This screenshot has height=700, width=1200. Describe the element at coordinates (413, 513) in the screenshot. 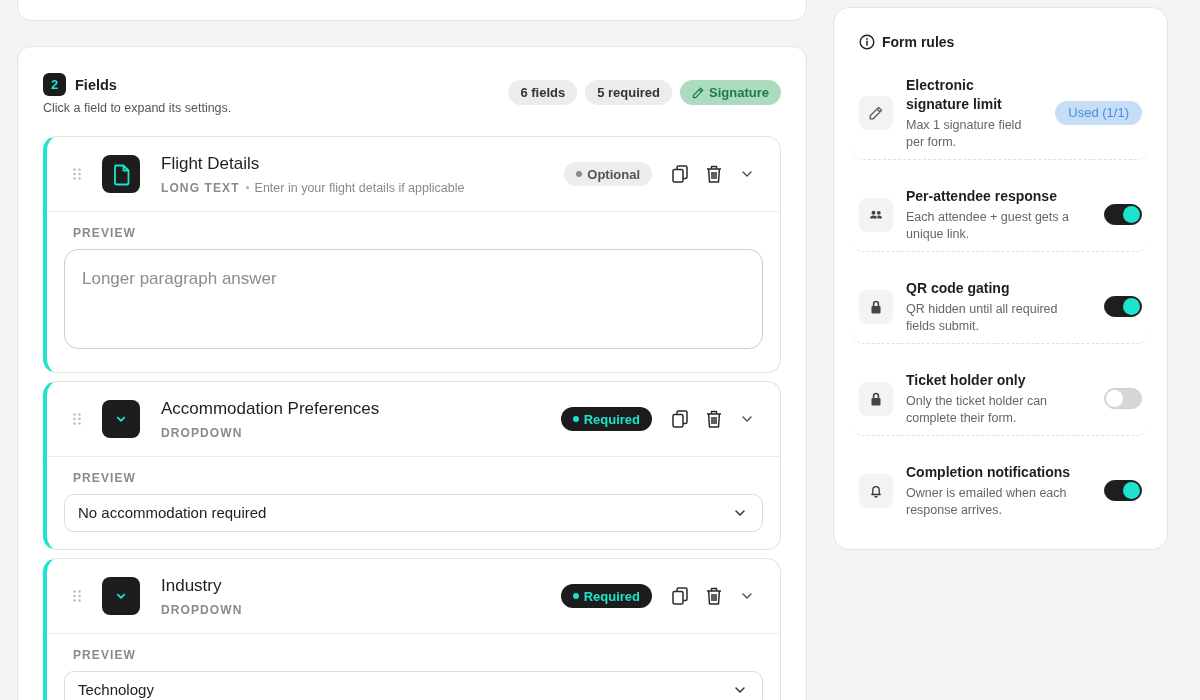

I see `dropdown-field: No accommodation required` at that location.